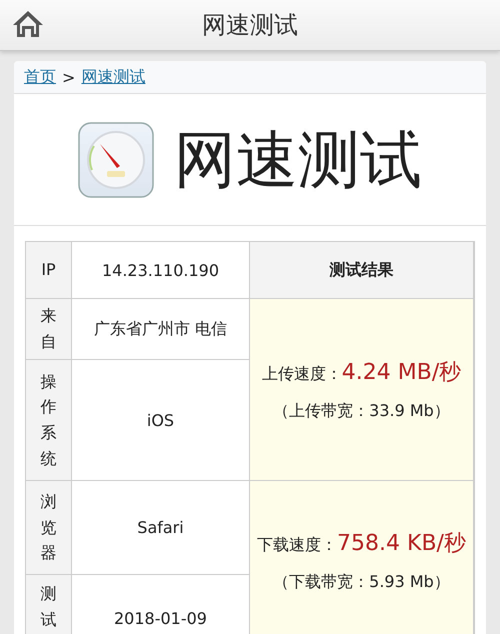 The image size is (500, 634). What do you see at coordinates (28, 24) in the screenshot?
I see `home-icon` at bounding box center [28, 24].